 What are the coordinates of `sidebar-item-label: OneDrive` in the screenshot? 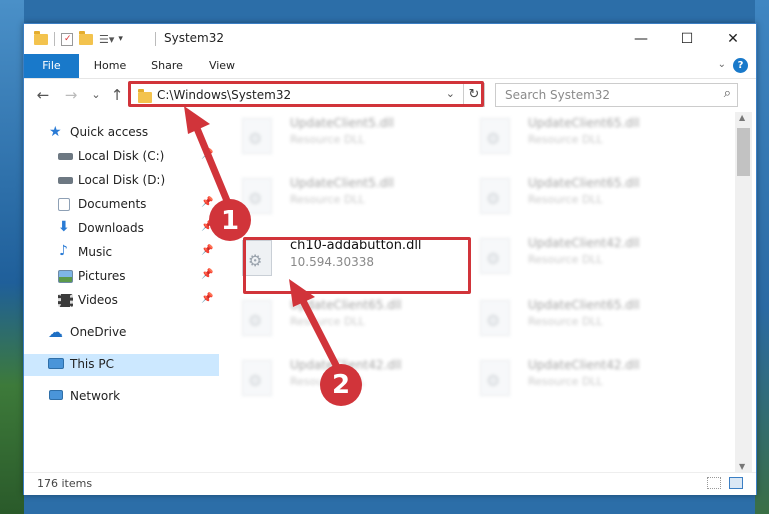 It's located at (98, 332).